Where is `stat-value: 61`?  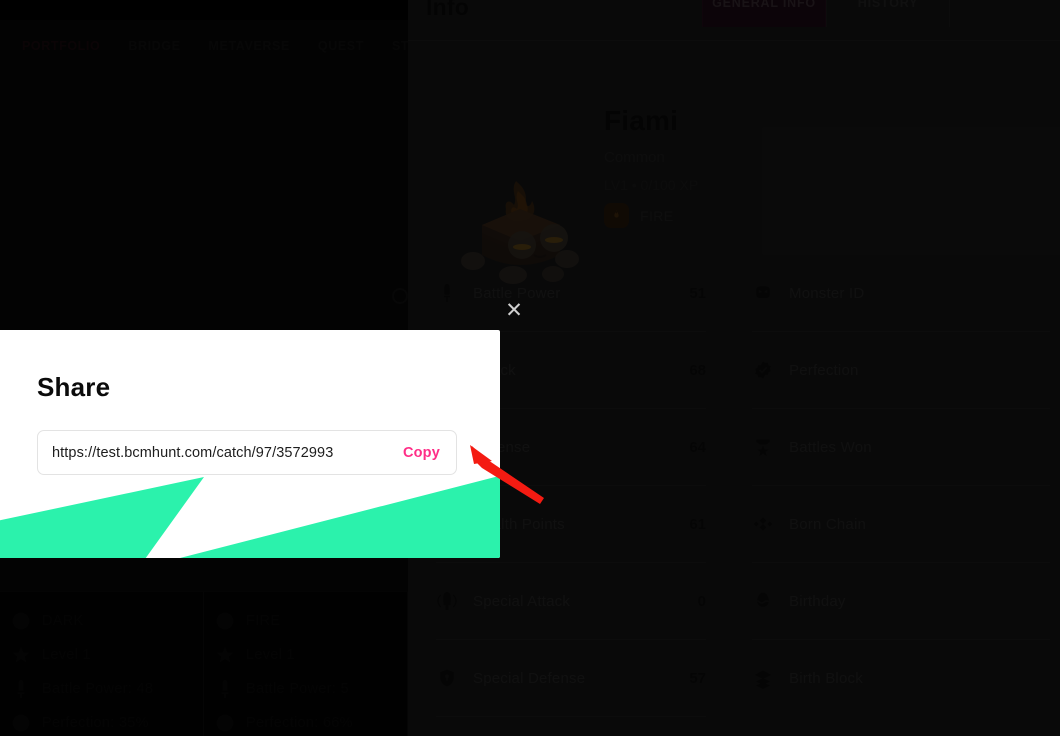 stat-value: 61 is located at coordinates (697, 524).